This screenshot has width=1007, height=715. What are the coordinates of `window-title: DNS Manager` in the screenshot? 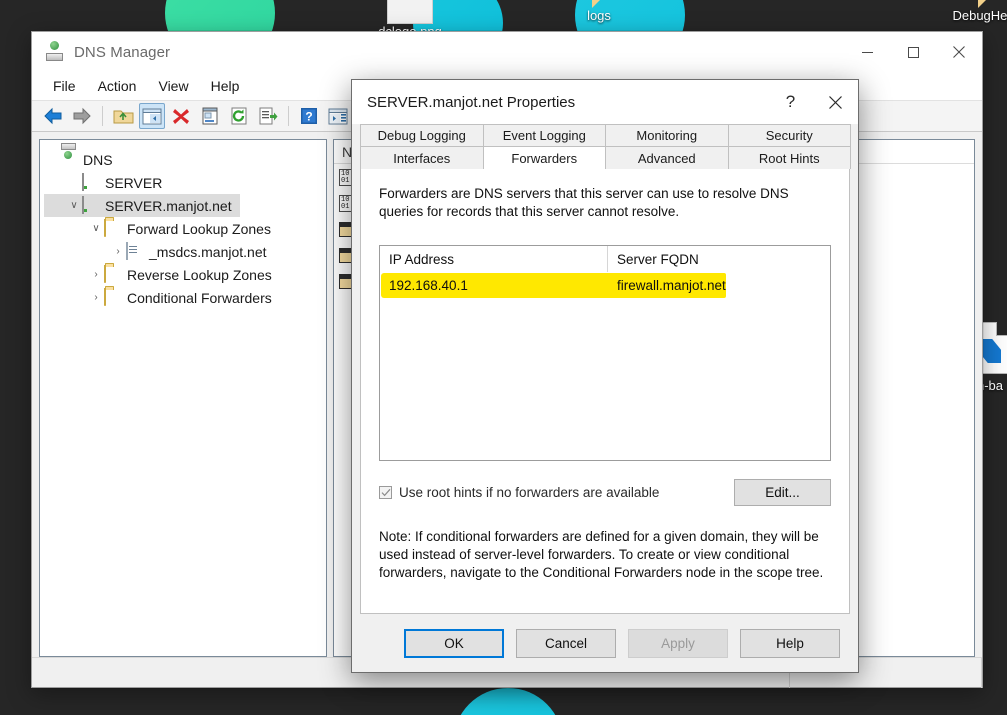 It's located at (122, 52).